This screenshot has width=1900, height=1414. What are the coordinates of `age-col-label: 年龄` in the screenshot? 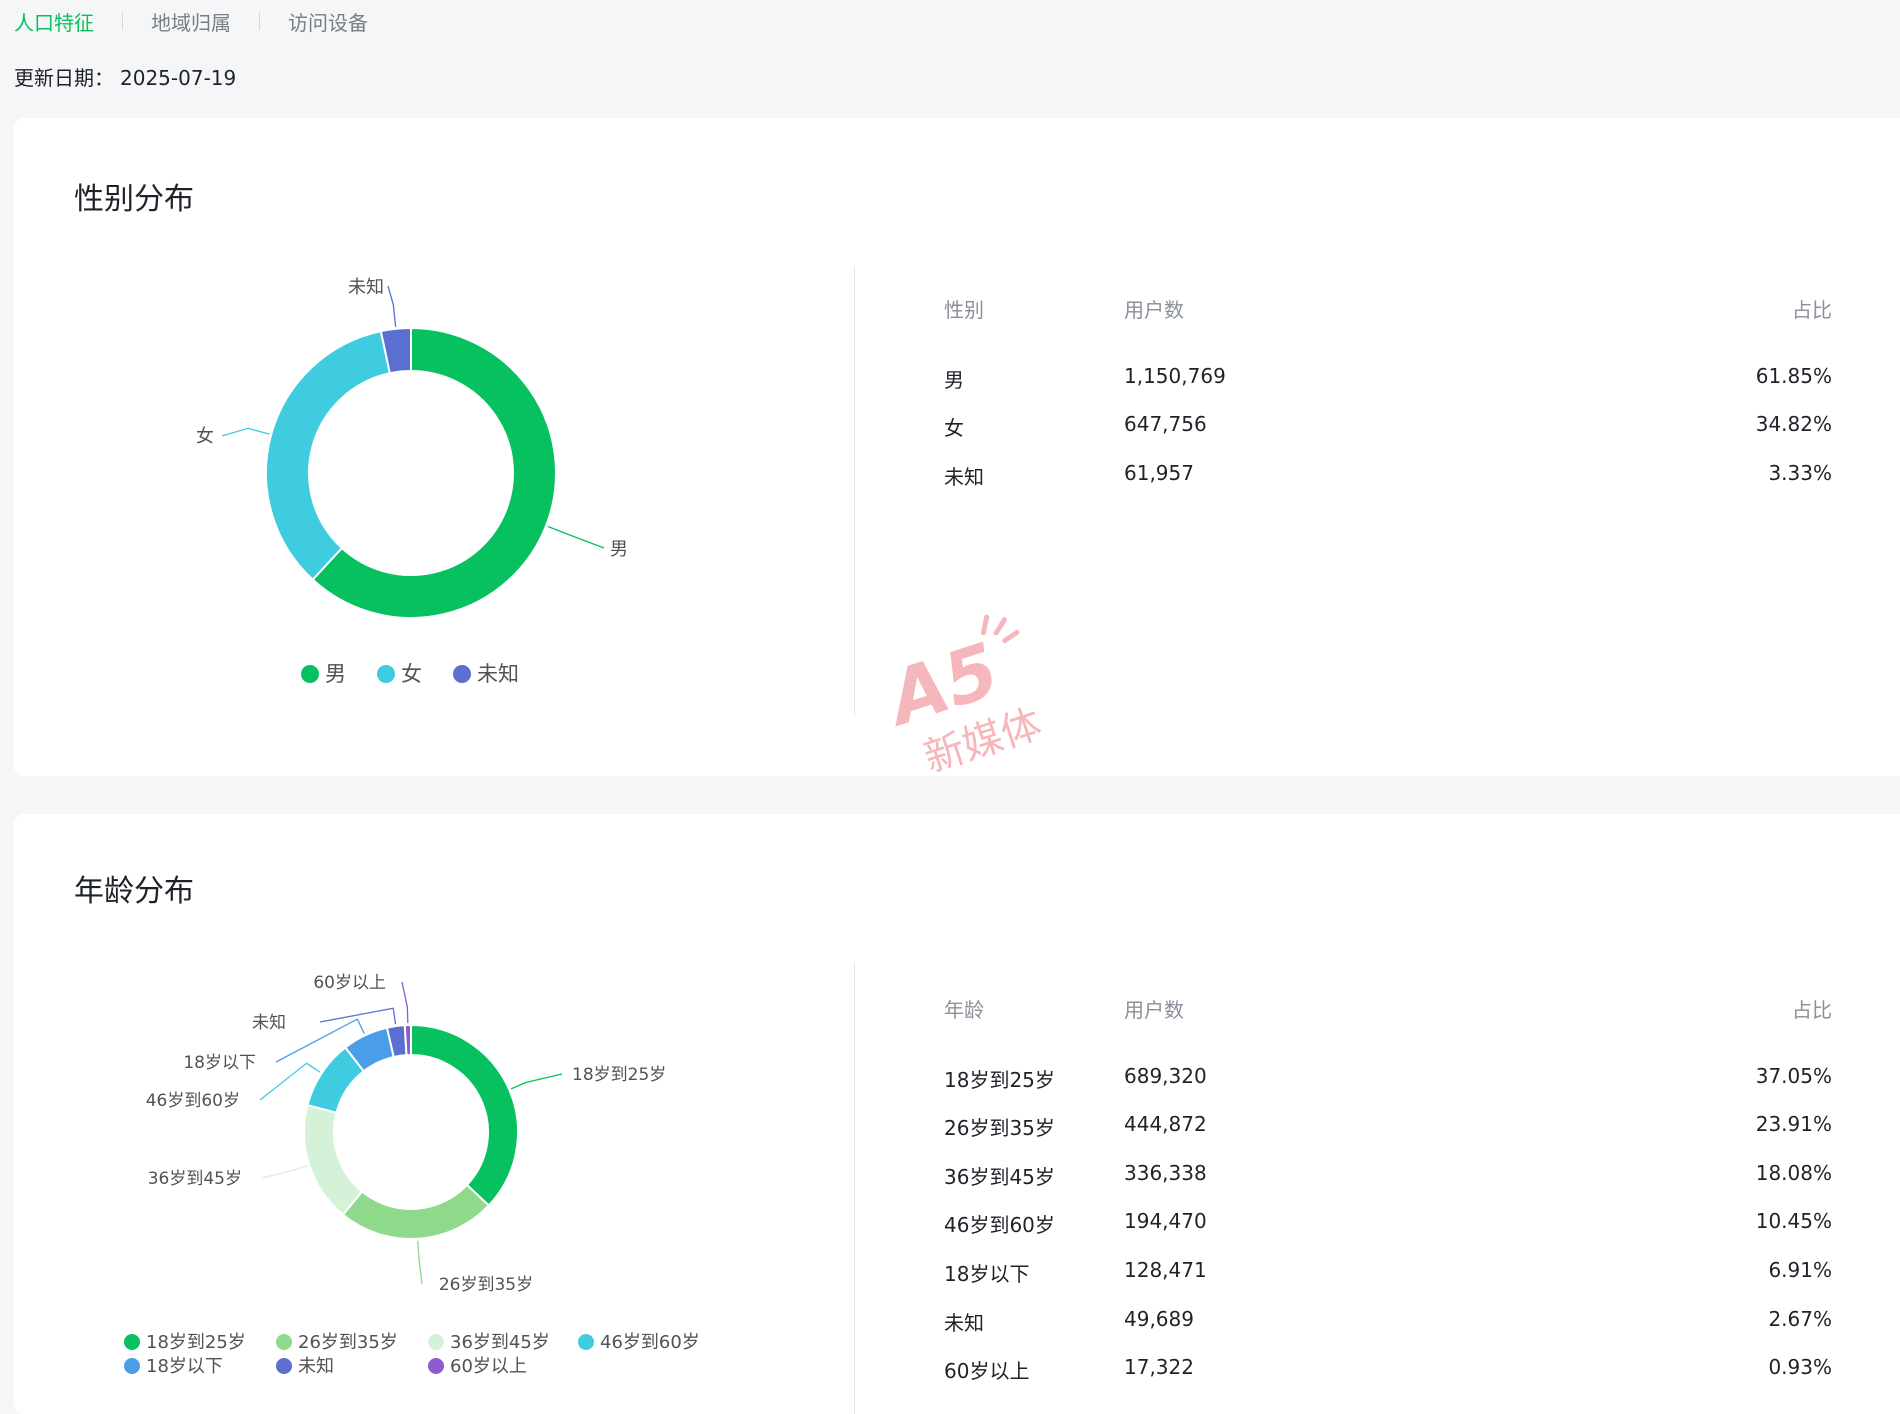 It's located at (964, 1010).